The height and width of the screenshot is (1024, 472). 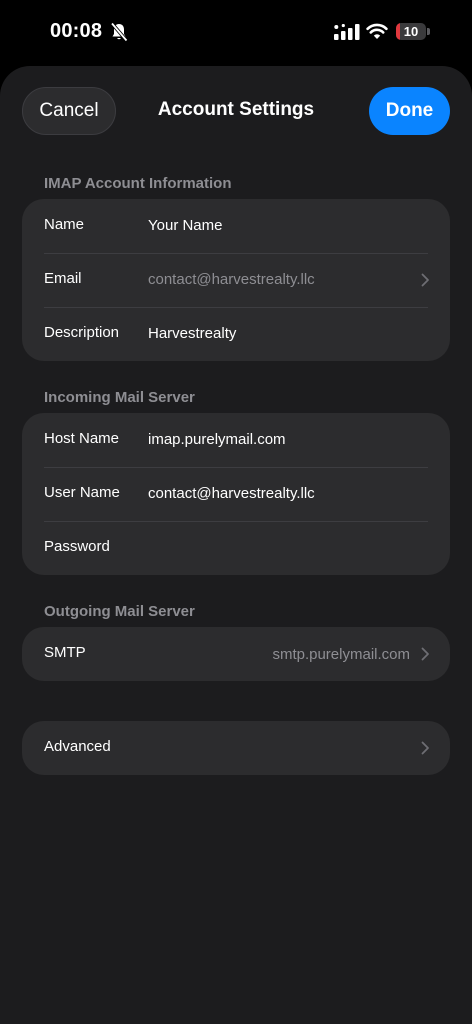 I want to click on status-bar: 00:08 10, so click(x=236, y=32).